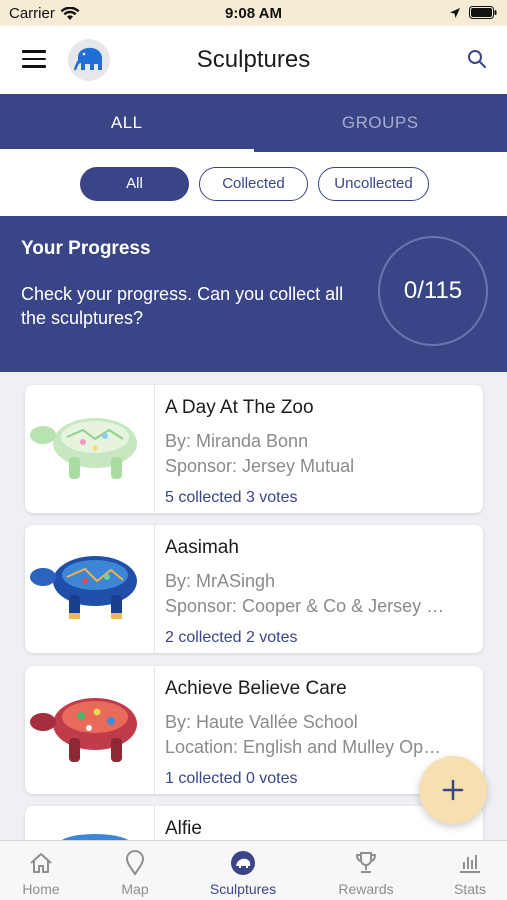 This screenshot has width=507, height=900. Describe the element at coordinates (239, 407) in the screenshot. I see `sculpture-name: A Day At The Zoo` at that location.